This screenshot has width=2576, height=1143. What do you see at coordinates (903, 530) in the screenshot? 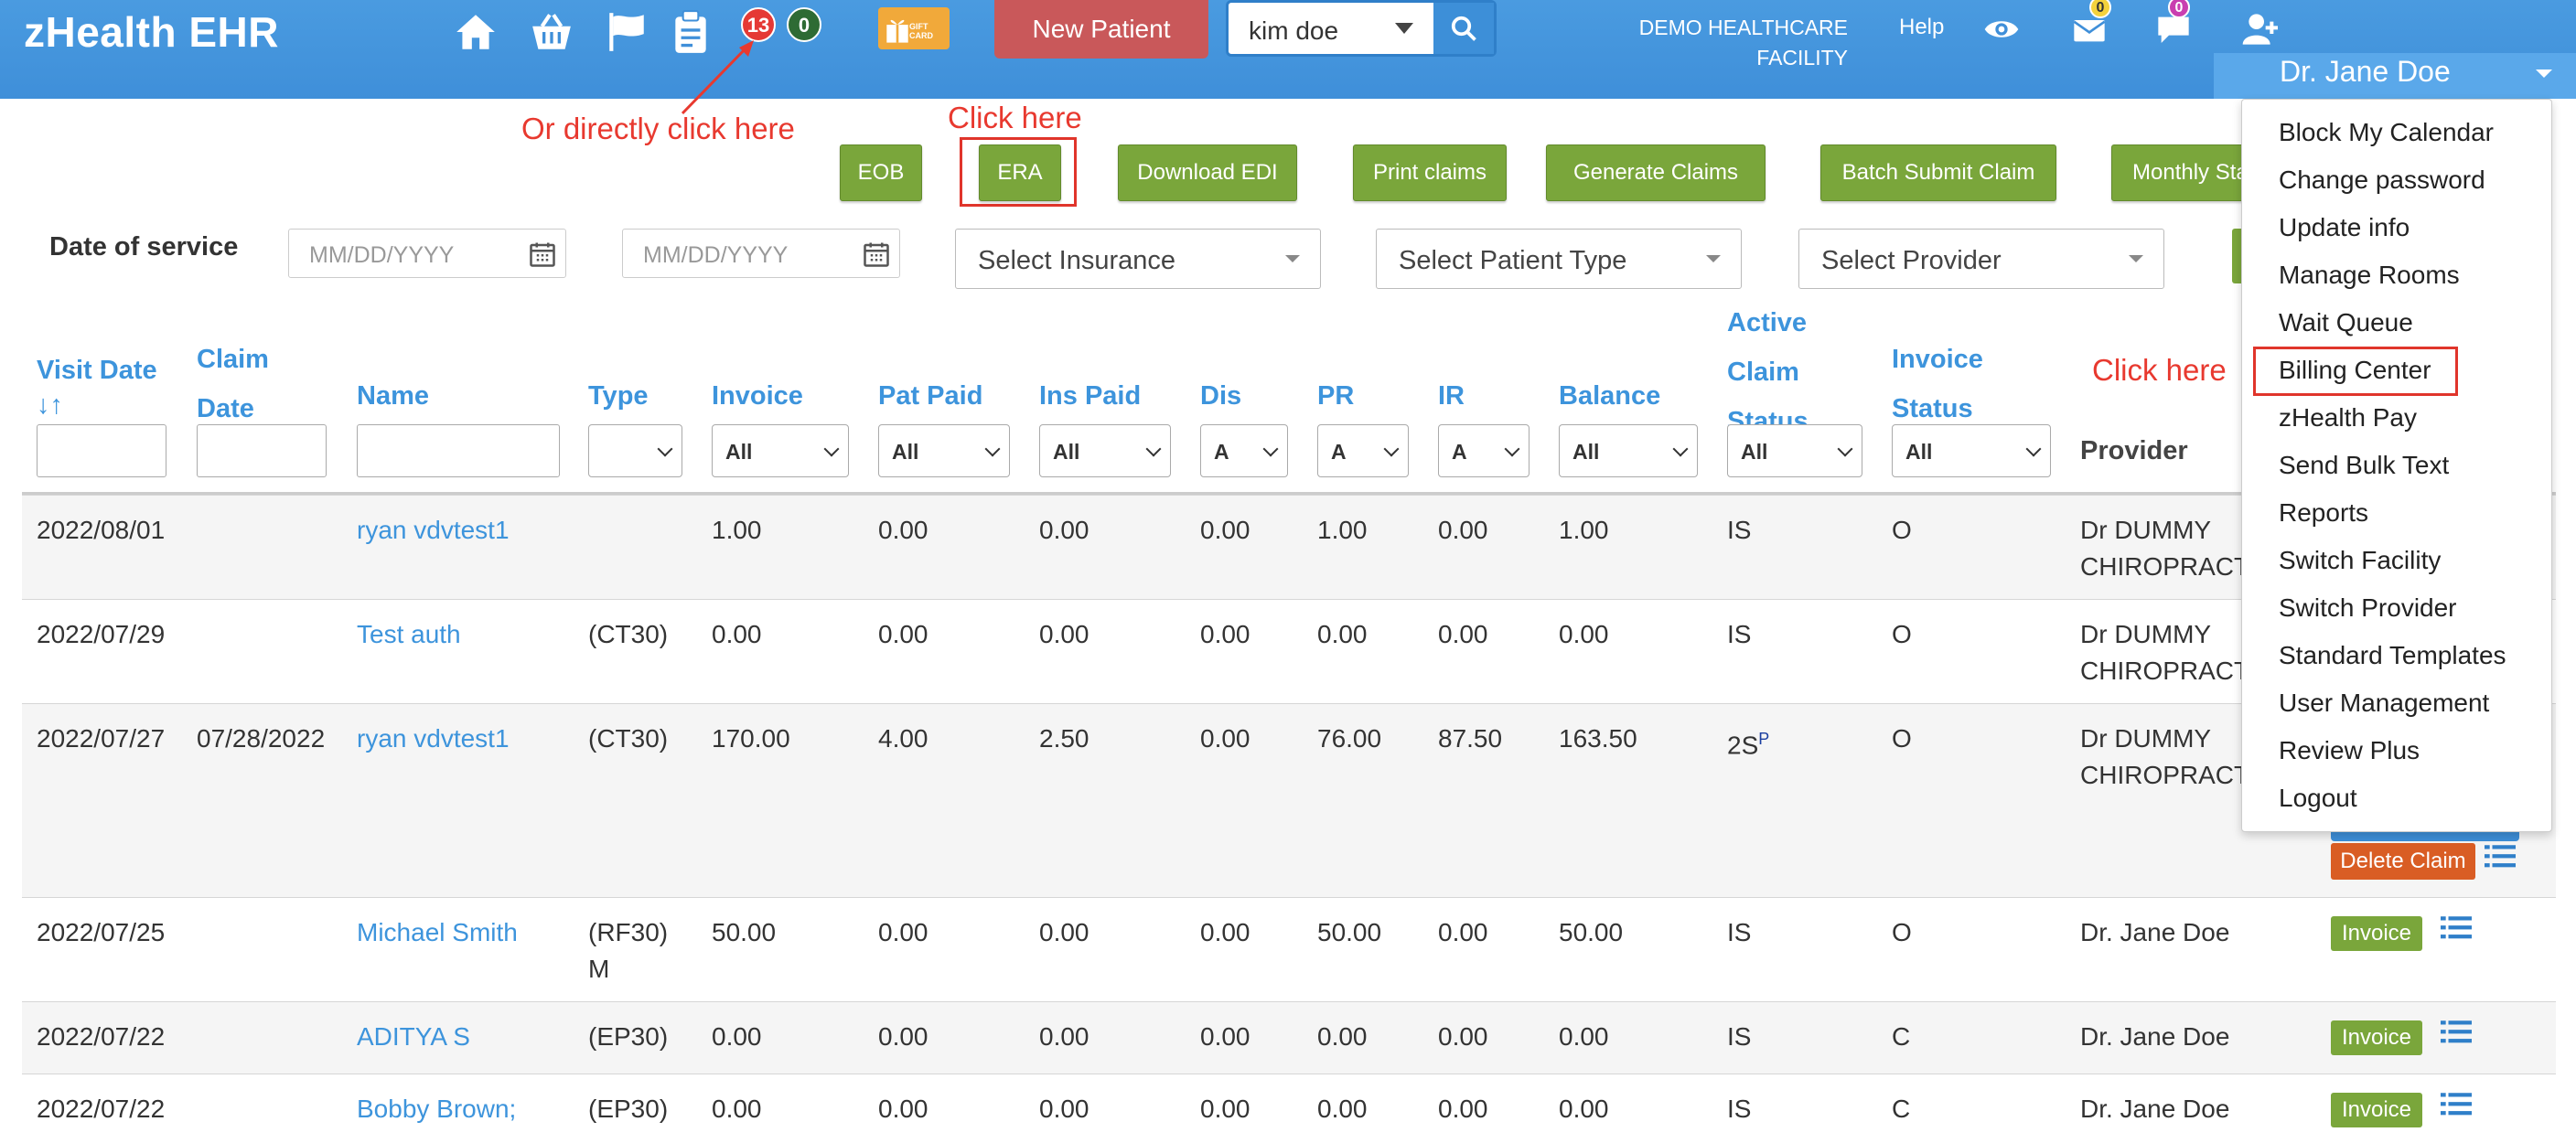
I see `cell-pat-paid: 0.00` at bounding box center [903, 530].